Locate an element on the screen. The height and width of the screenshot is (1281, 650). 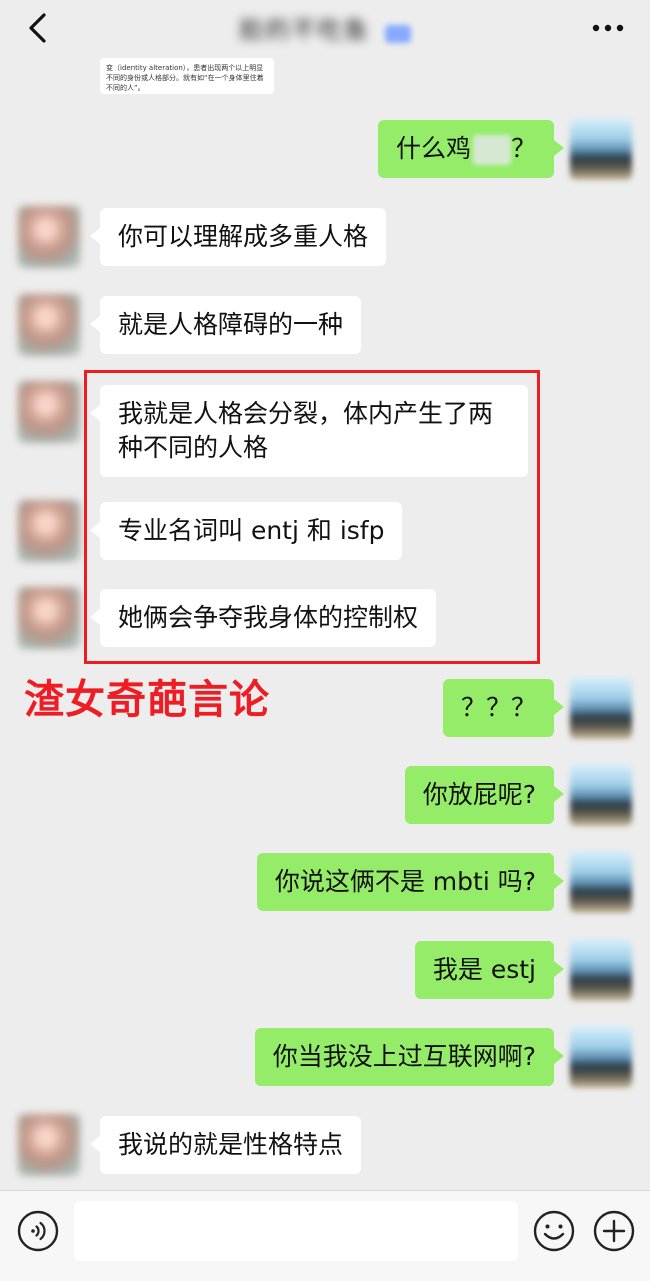
chat-title-wrap: 脸的不吃鱼 is located at coordinates (325, 27).